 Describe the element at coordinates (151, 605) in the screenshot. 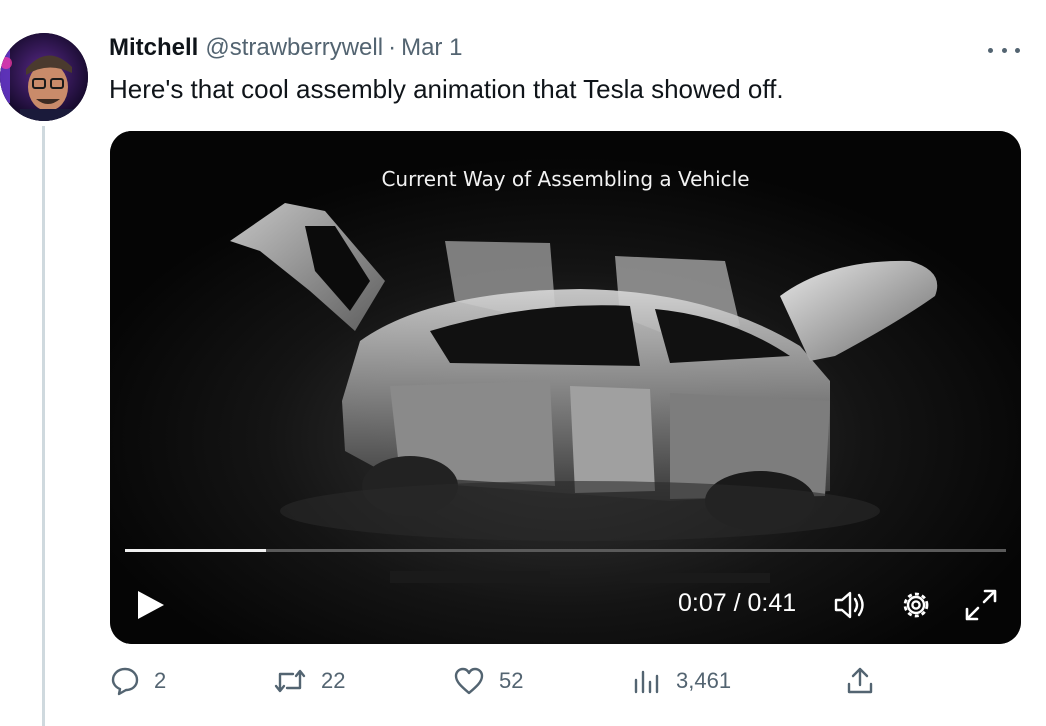

I see `play-icon` at that location.